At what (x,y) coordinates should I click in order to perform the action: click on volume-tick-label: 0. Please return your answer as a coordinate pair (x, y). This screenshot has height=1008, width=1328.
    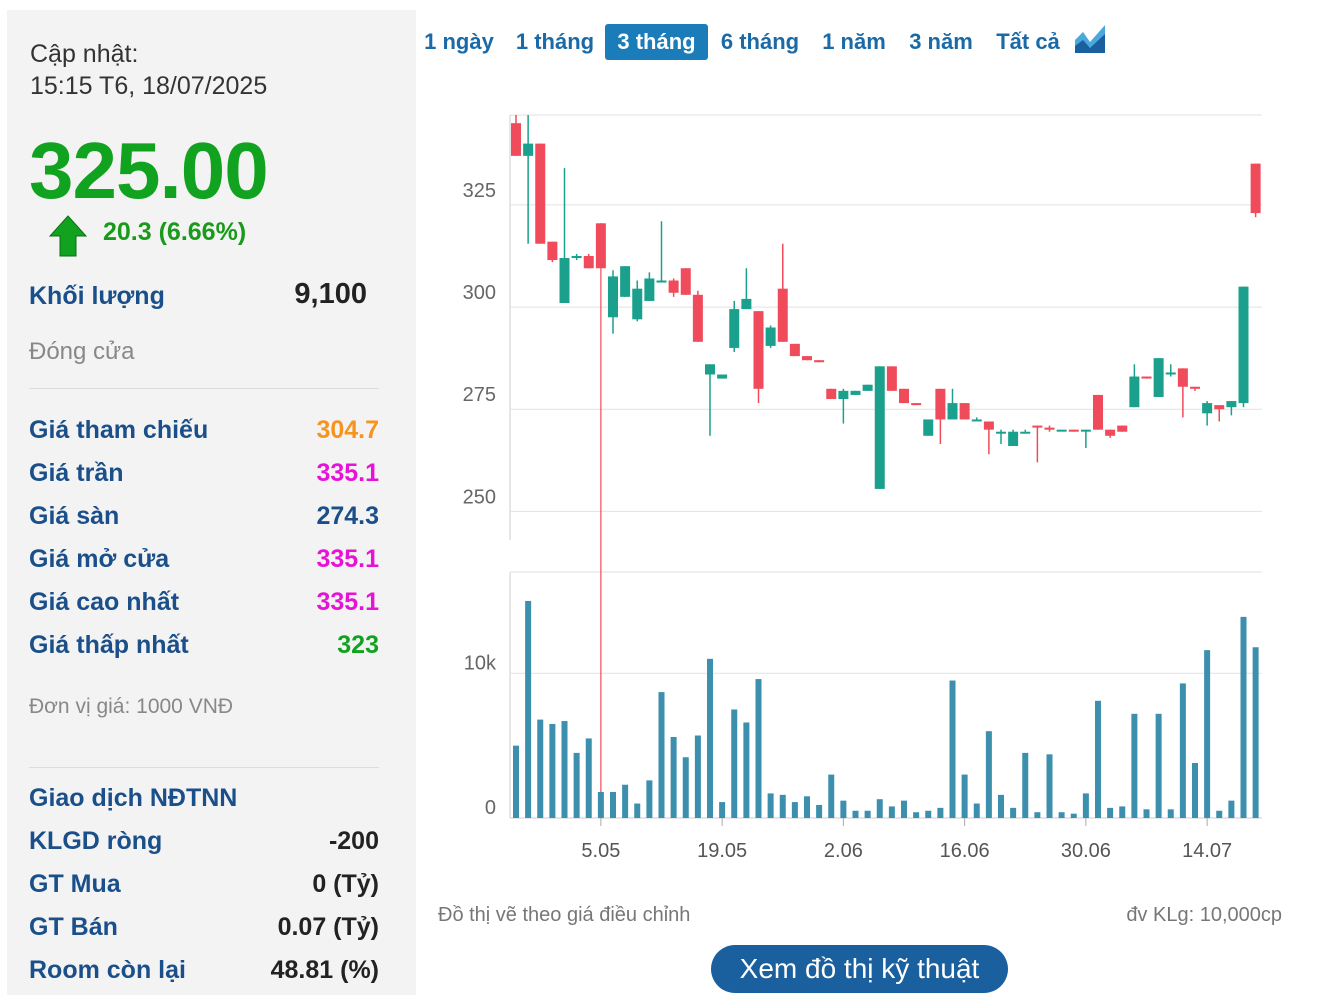
    Looking at the image, I should click on (490, 808).